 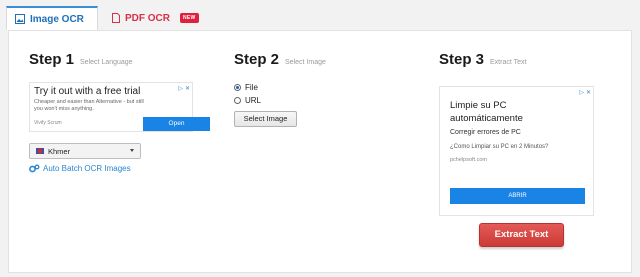 I want to click on step2-header: Step 2 Select Image, so click(x=280, y=59).